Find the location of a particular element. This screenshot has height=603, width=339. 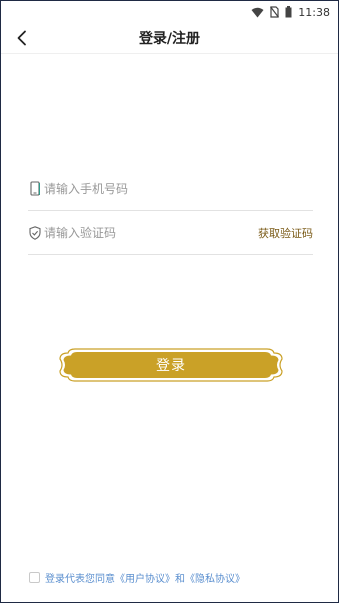

login-button: 登录 is located at coordinates (171, 365).